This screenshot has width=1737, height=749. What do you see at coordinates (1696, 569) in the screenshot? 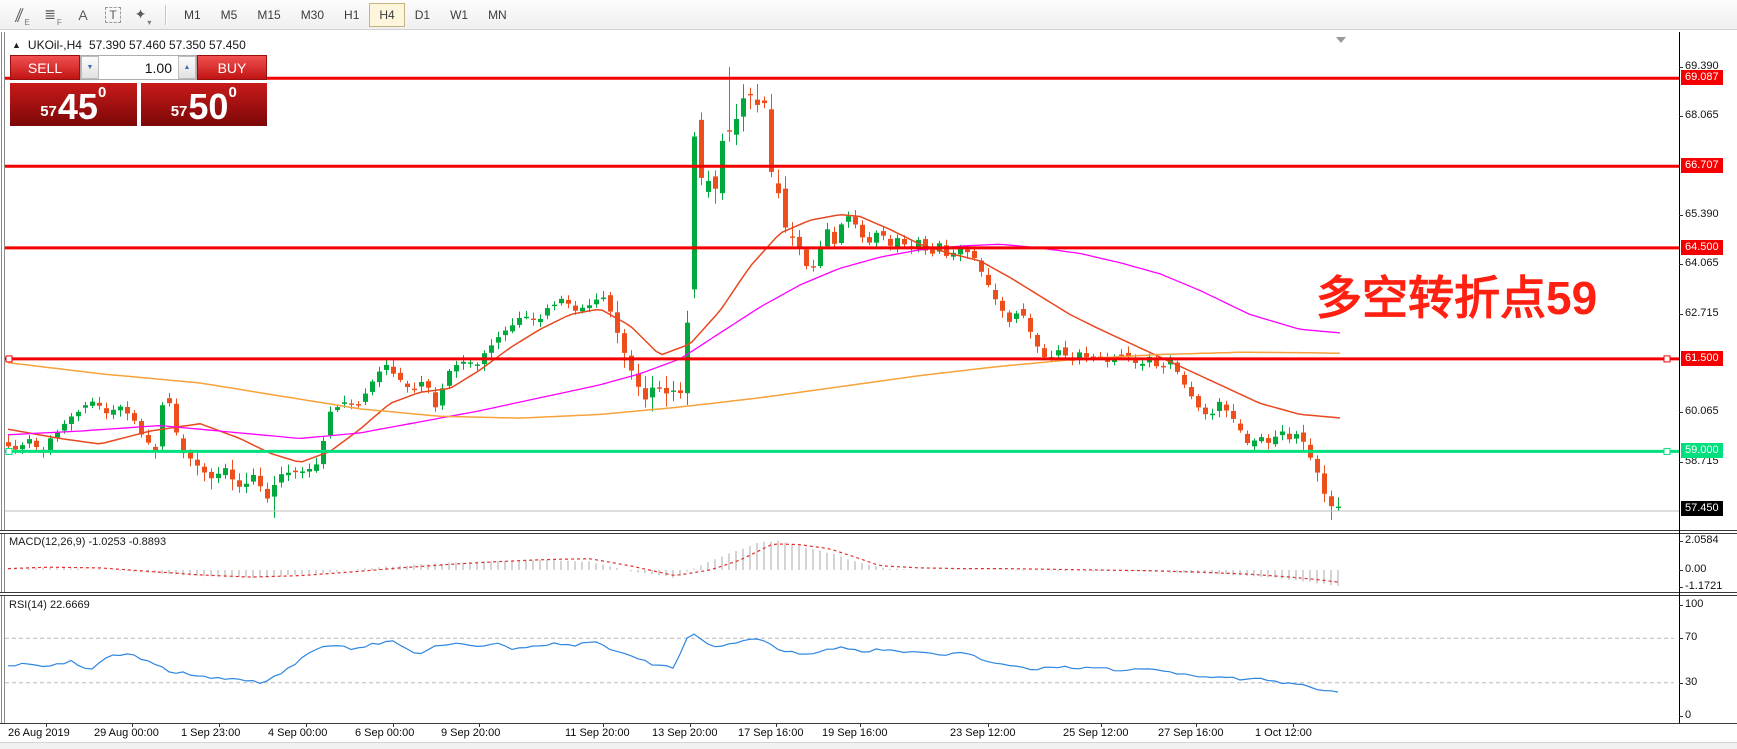
I see `macd-axis-label: 0.00` at bounding box center [1696, 569].